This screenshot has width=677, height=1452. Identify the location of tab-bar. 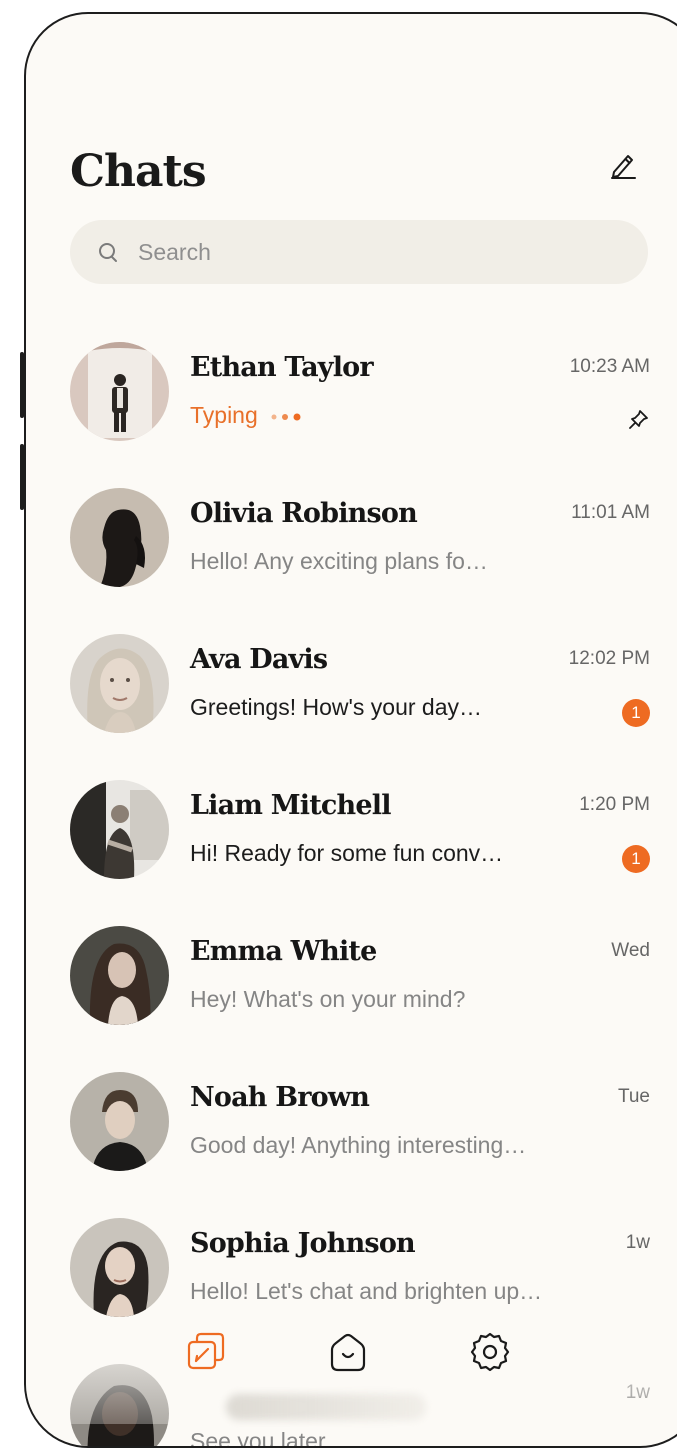
(351, 1370).